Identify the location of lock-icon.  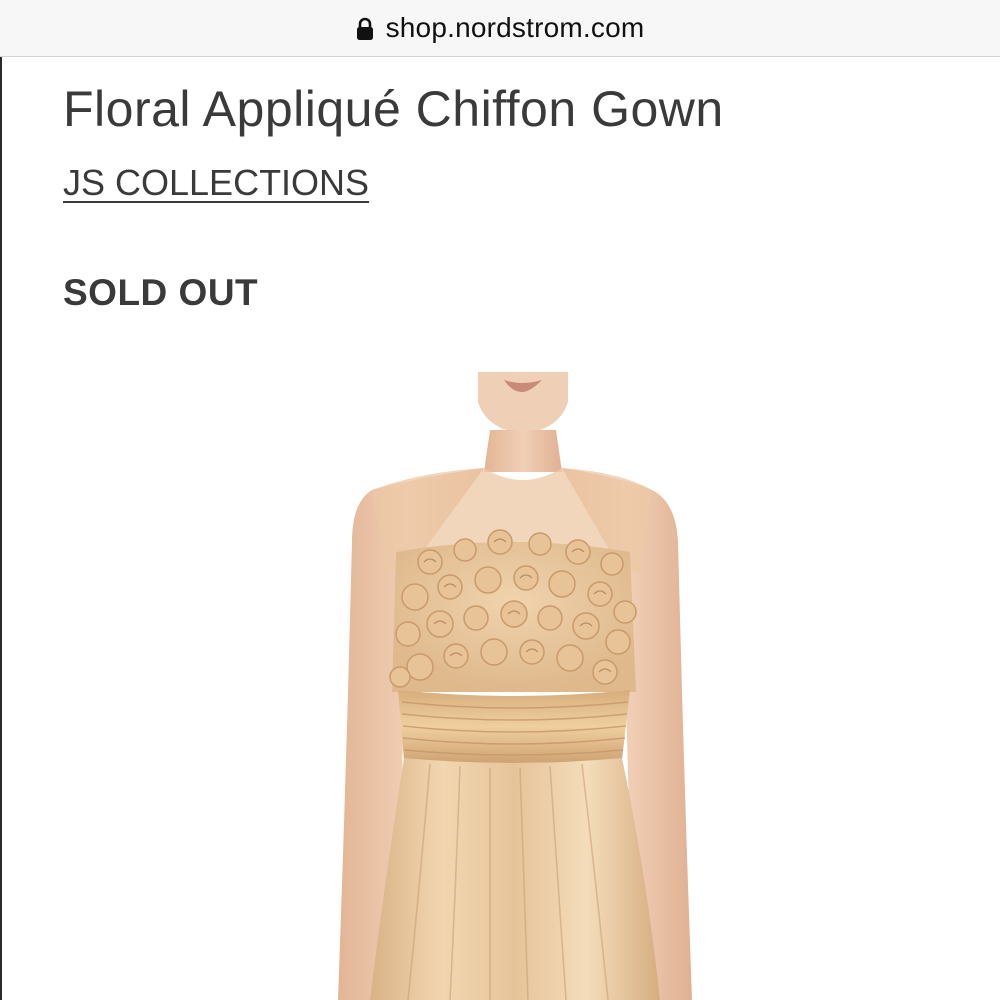
(364, 28).